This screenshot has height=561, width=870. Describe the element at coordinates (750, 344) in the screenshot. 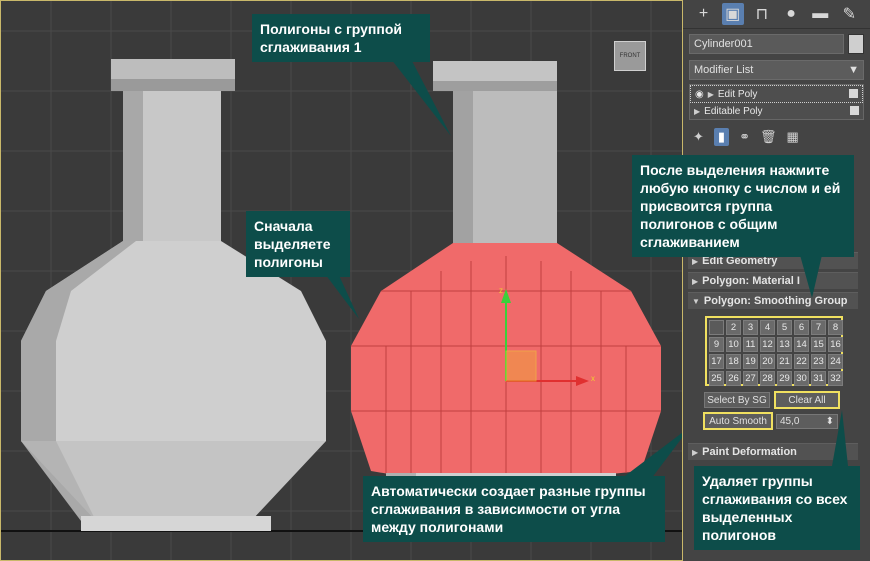

I see `smoothing-group-11-button: 11` at that location.